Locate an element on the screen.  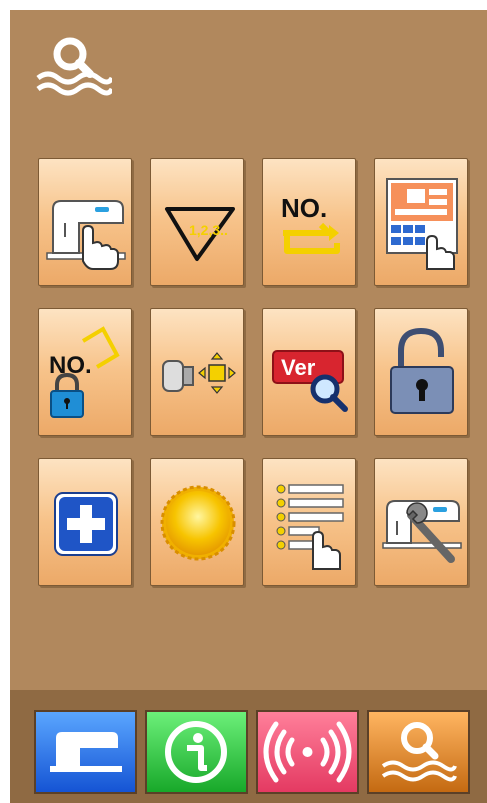
padlock-open-icon is located at coordinates (422, 370).